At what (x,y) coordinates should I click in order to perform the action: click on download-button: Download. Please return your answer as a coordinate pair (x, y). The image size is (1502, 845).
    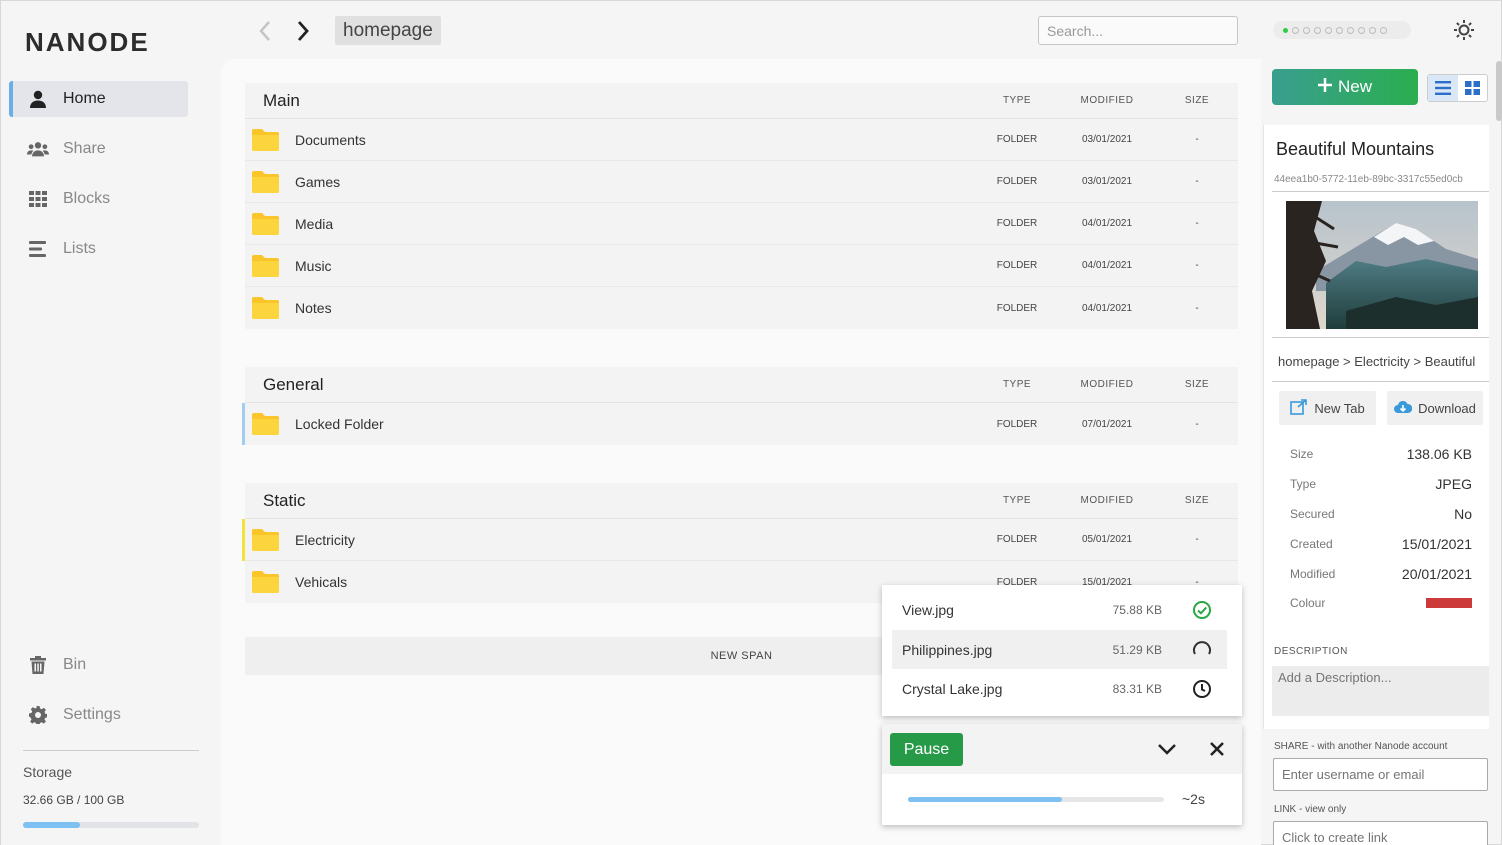
    Looking at the image, I should click on (1435, 408).